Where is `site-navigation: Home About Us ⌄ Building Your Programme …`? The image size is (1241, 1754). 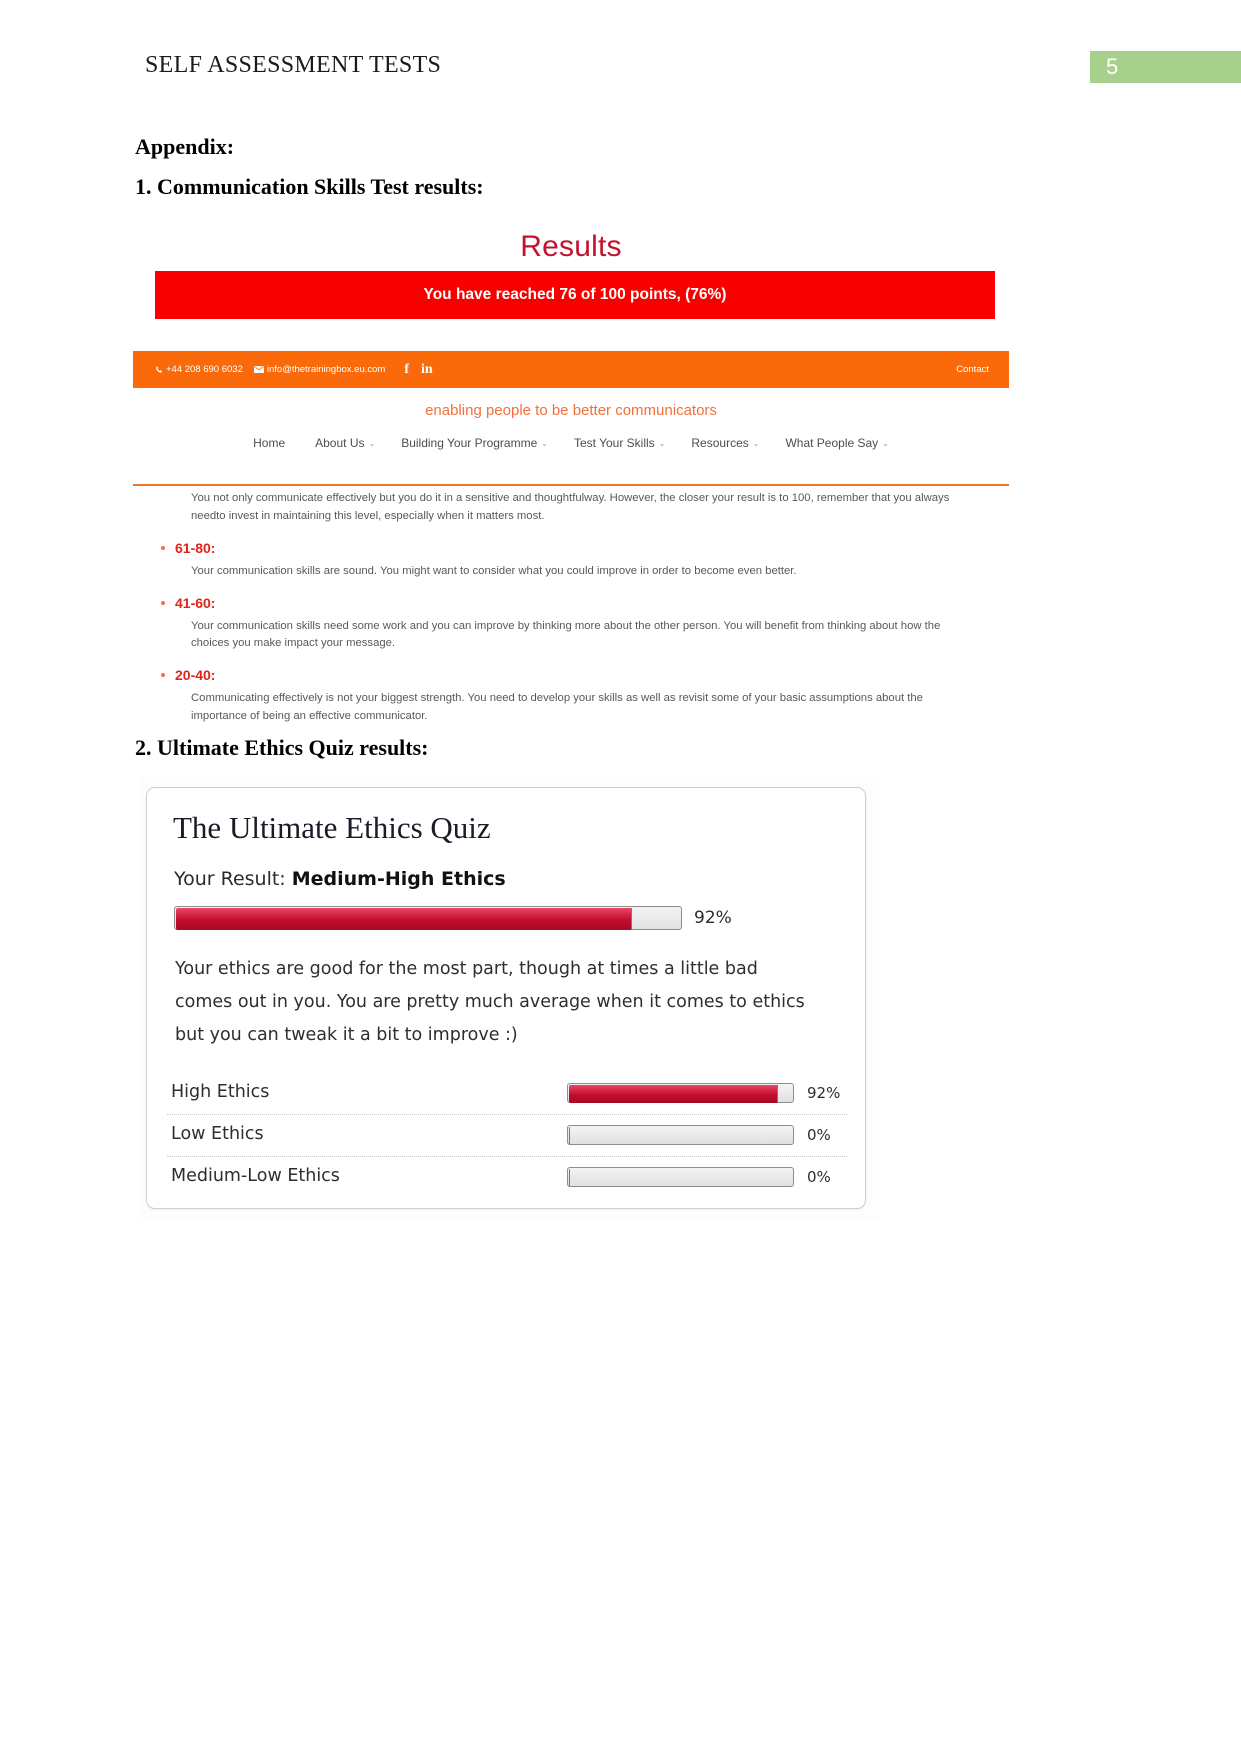
site-navigation: Home About Us ⌄ Building Your Programme … is located at coordinates (571, 443).